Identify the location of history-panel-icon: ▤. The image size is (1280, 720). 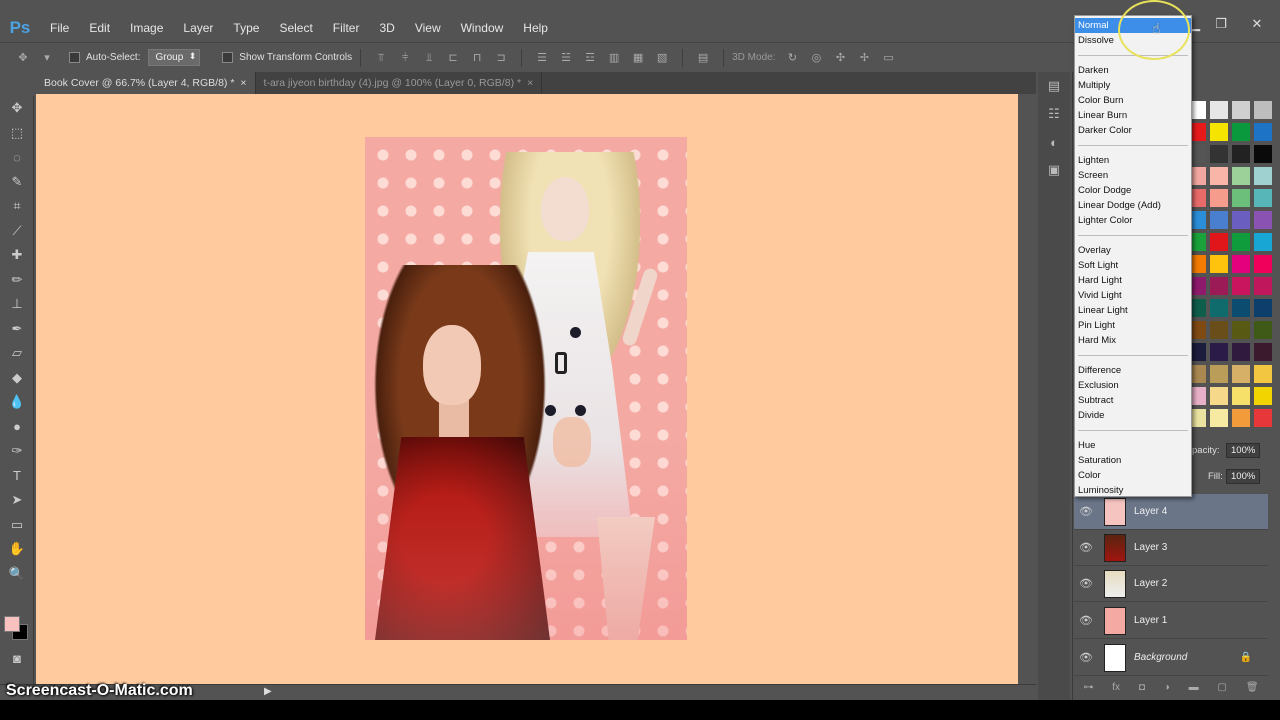
(1054, 86).